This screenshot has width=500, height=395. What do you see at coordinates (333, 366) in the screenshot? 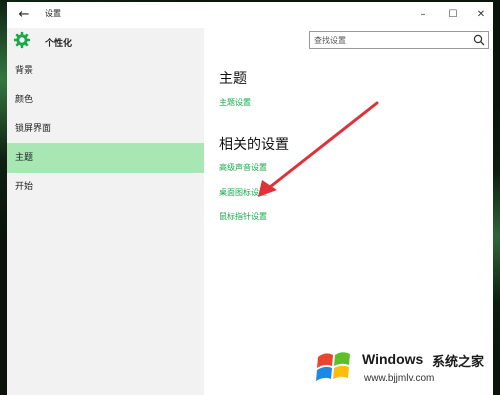
I see `windows-logo-icon` at bounding box center [333, 366].